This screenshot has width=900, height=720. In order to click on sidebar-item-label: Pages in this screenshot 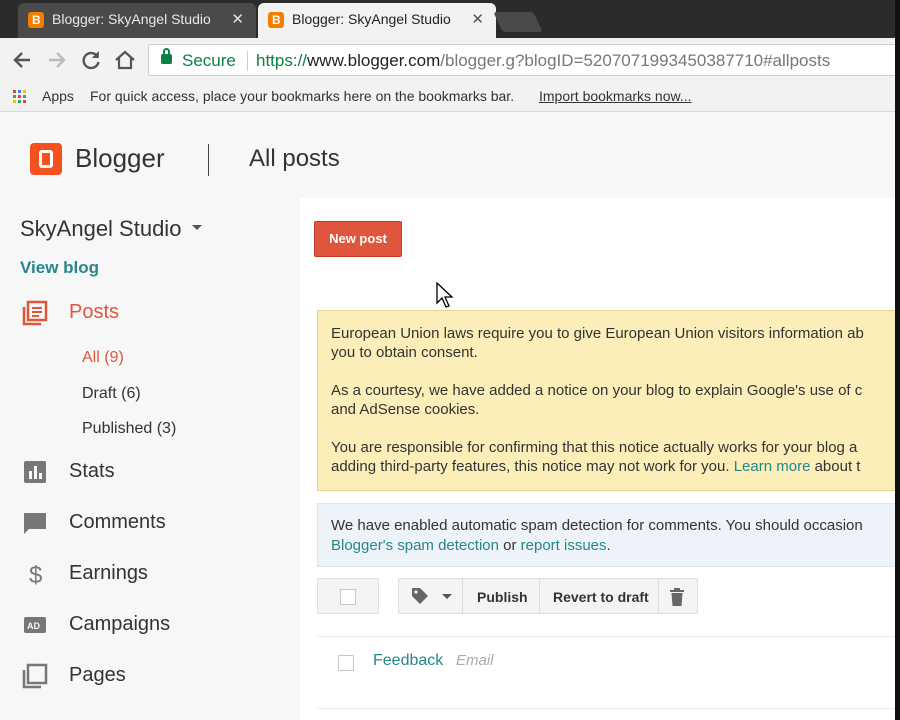, I will do `click(97, 675)`.